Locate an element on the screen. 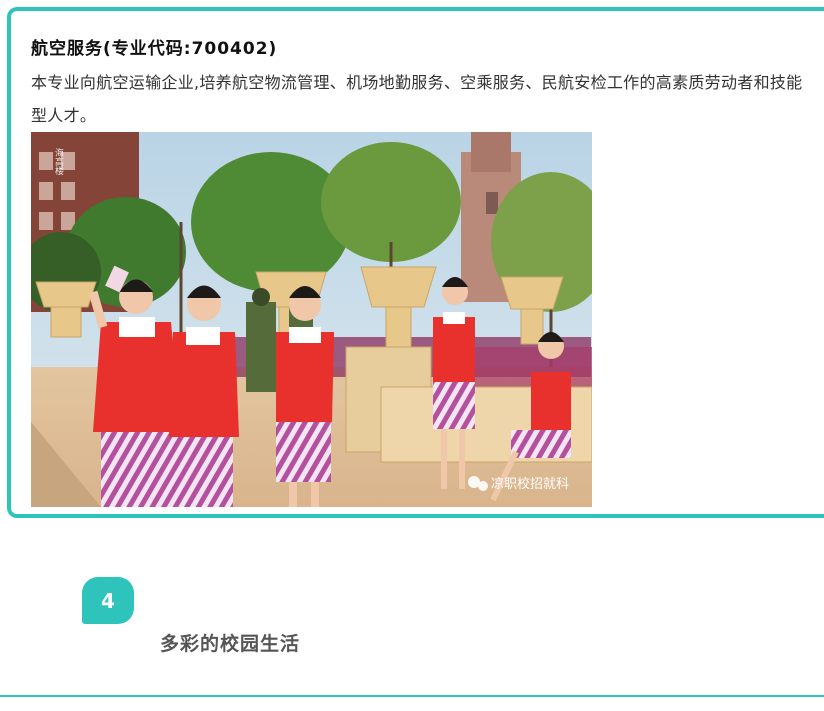 The image size is (824, 711). divider-line is located at coordinates (412, 696).